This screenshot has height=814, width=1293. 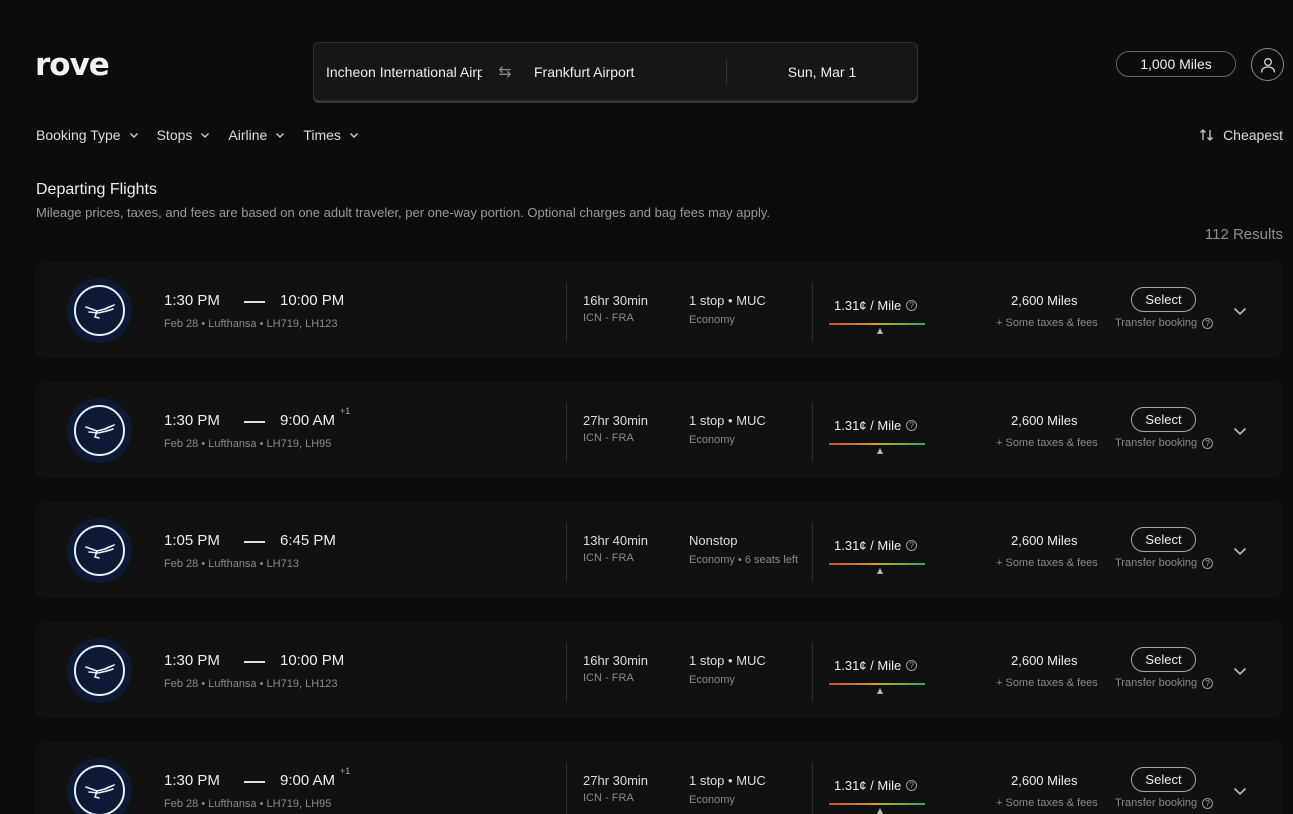 I want to click on flight-duration: 27hr 30min, so click(x=616, y=780).